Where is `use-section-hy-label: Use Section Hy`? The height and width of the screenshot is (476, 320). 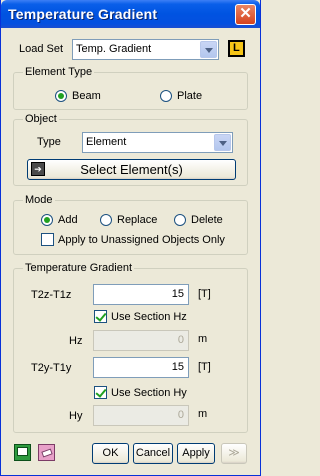 use-section-hy-label: Use Section Hy is located at coordinates (149, 393).